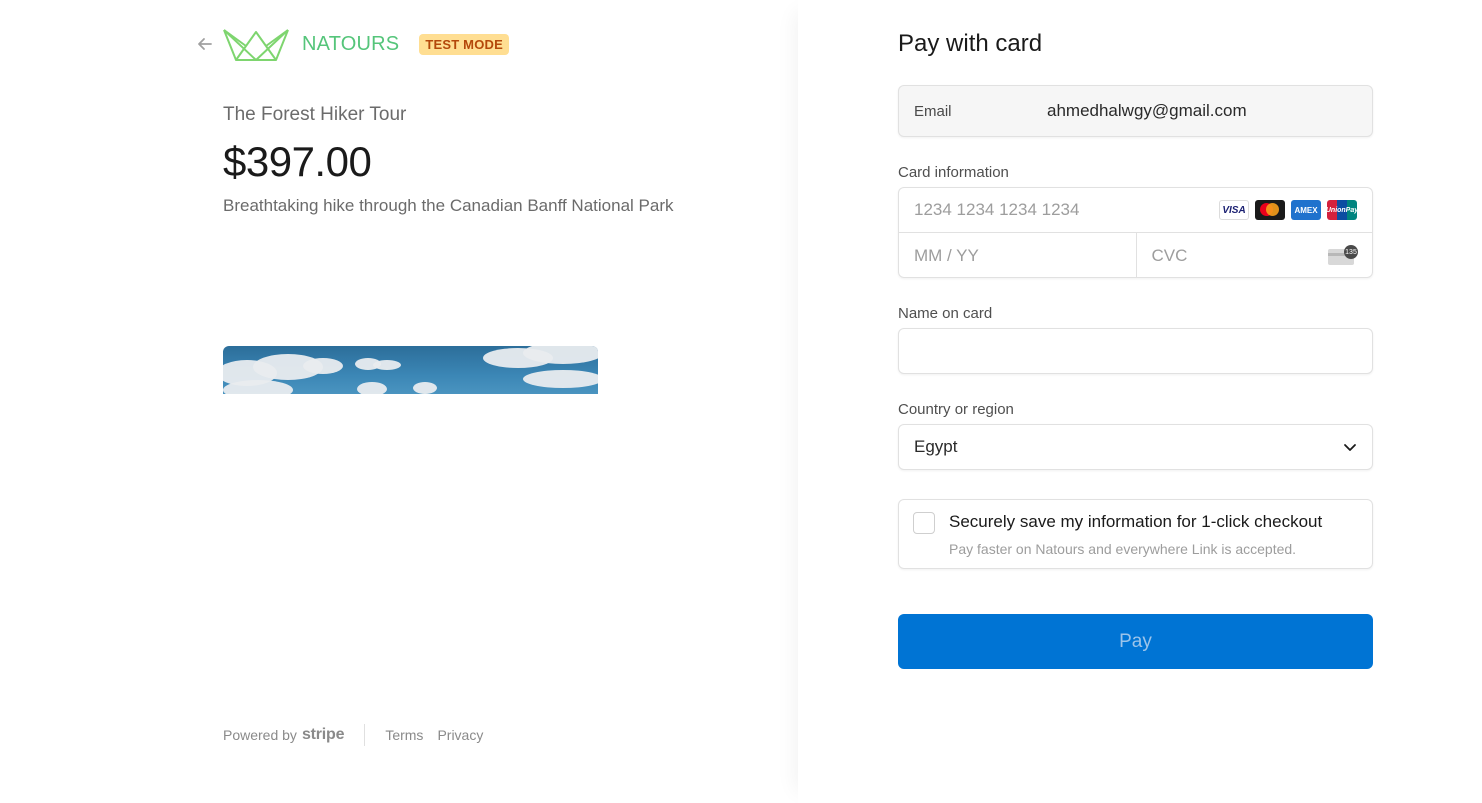 The height and width of the screenshot is (803, 1482). What do you see at coordinates (1288, 210) in the screenshot?
I see `card-brands: VISA AMEX UnionPay` at bounding box center [1288, 210].